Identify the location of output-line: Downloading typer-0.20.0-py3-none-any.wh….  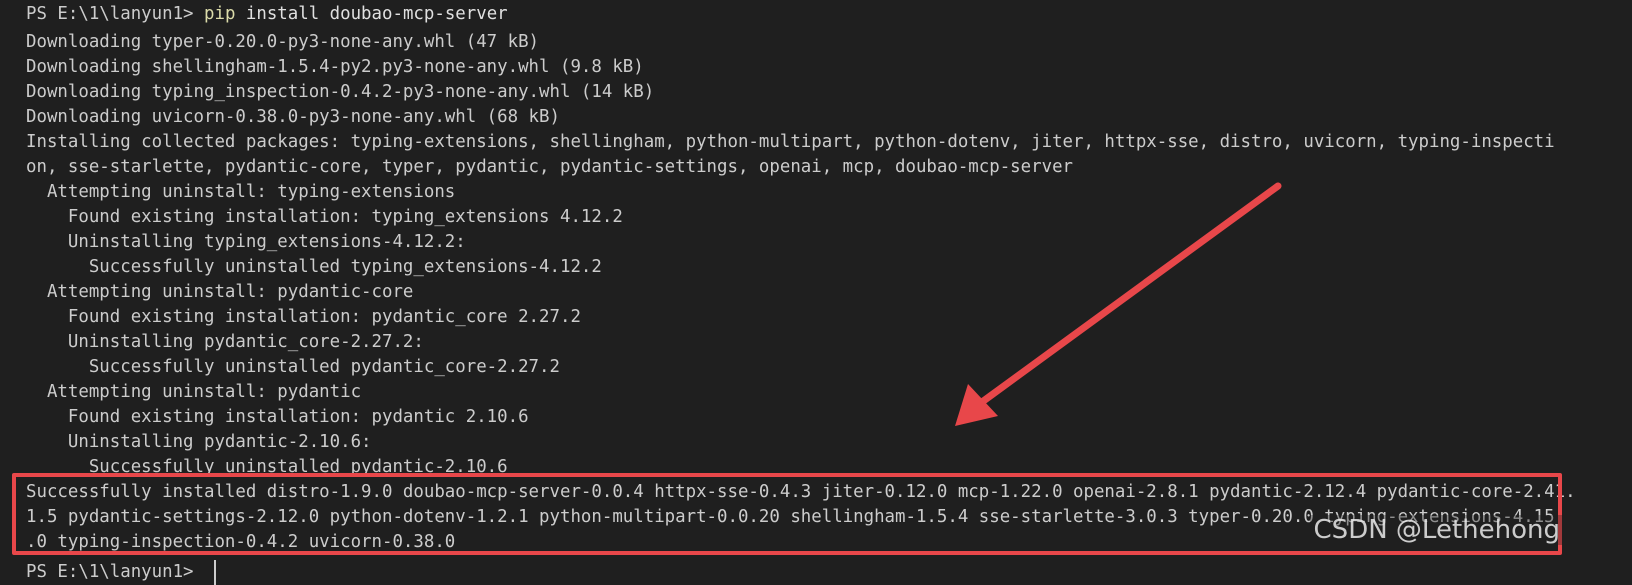
(283, 42).